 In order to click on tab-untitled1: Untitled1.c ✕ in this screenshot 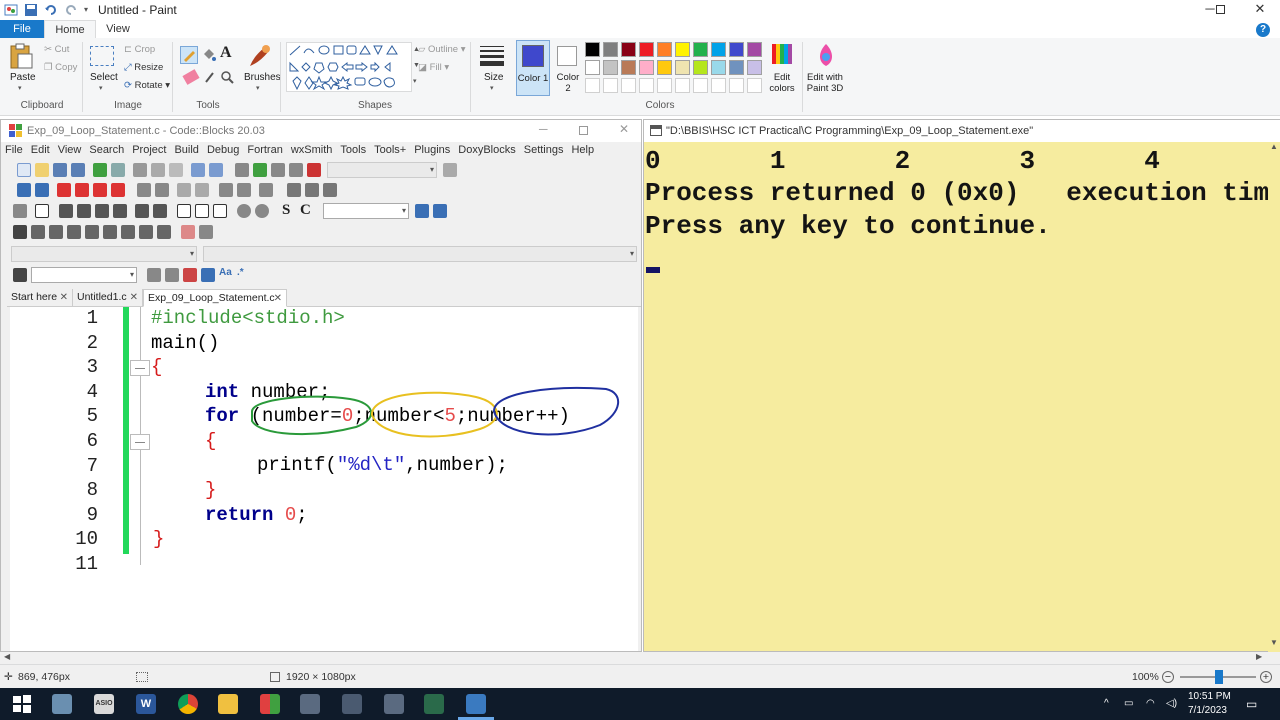, I will do `click(108, 298)`.